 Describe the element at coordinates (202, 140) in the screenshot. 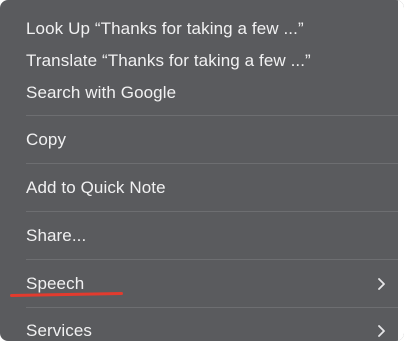

I see `menu-item-copy: Copy` at that location.